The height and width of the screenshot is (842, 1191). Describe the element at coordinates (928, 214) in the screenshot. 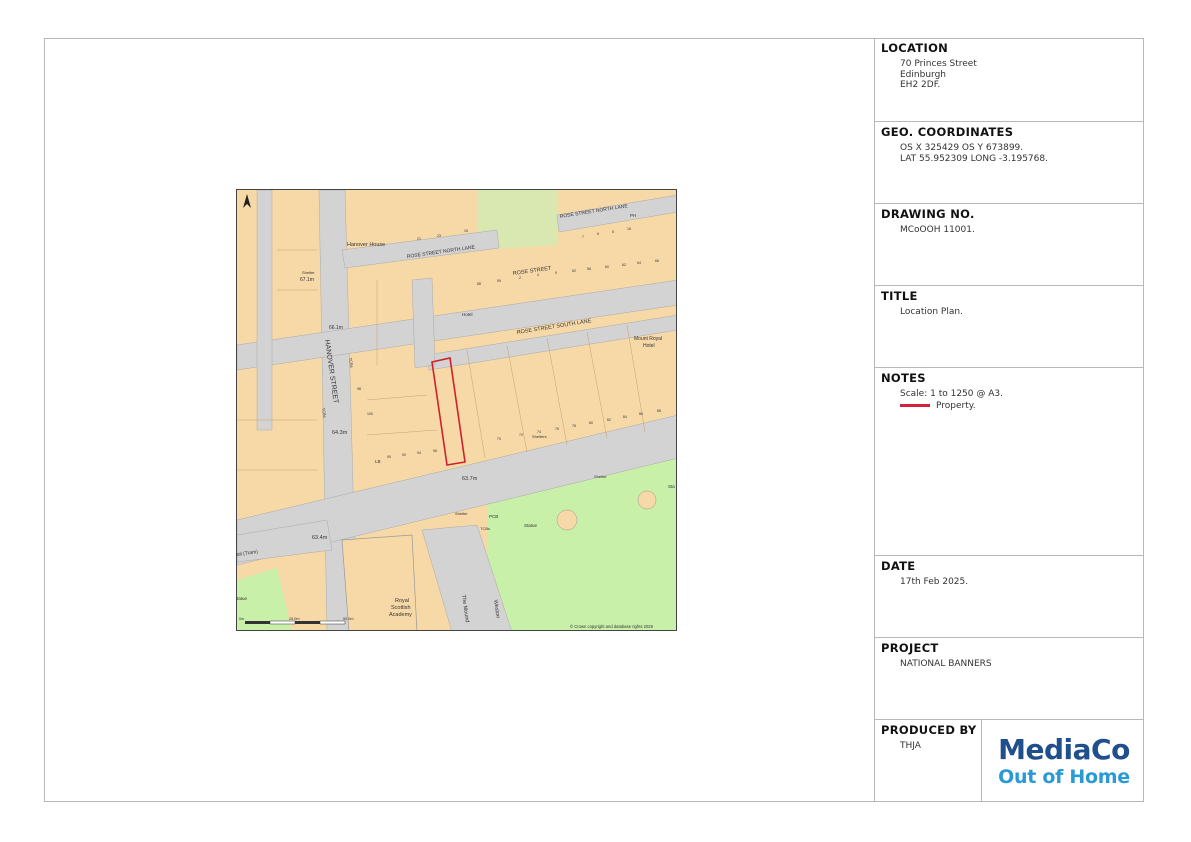

I see `drawing-heading: DRAWING NO.` at that location.